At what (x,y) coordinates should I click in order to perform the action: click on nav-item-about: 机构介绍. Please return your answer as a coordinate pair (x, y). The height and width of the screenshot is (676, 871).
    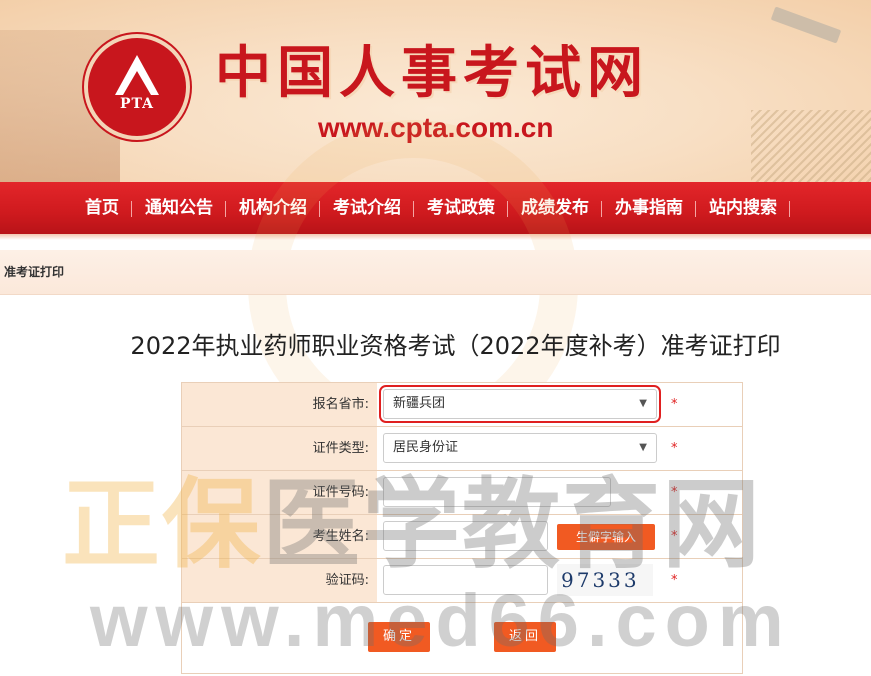
    Looking at the image, I should click on (273, 208).